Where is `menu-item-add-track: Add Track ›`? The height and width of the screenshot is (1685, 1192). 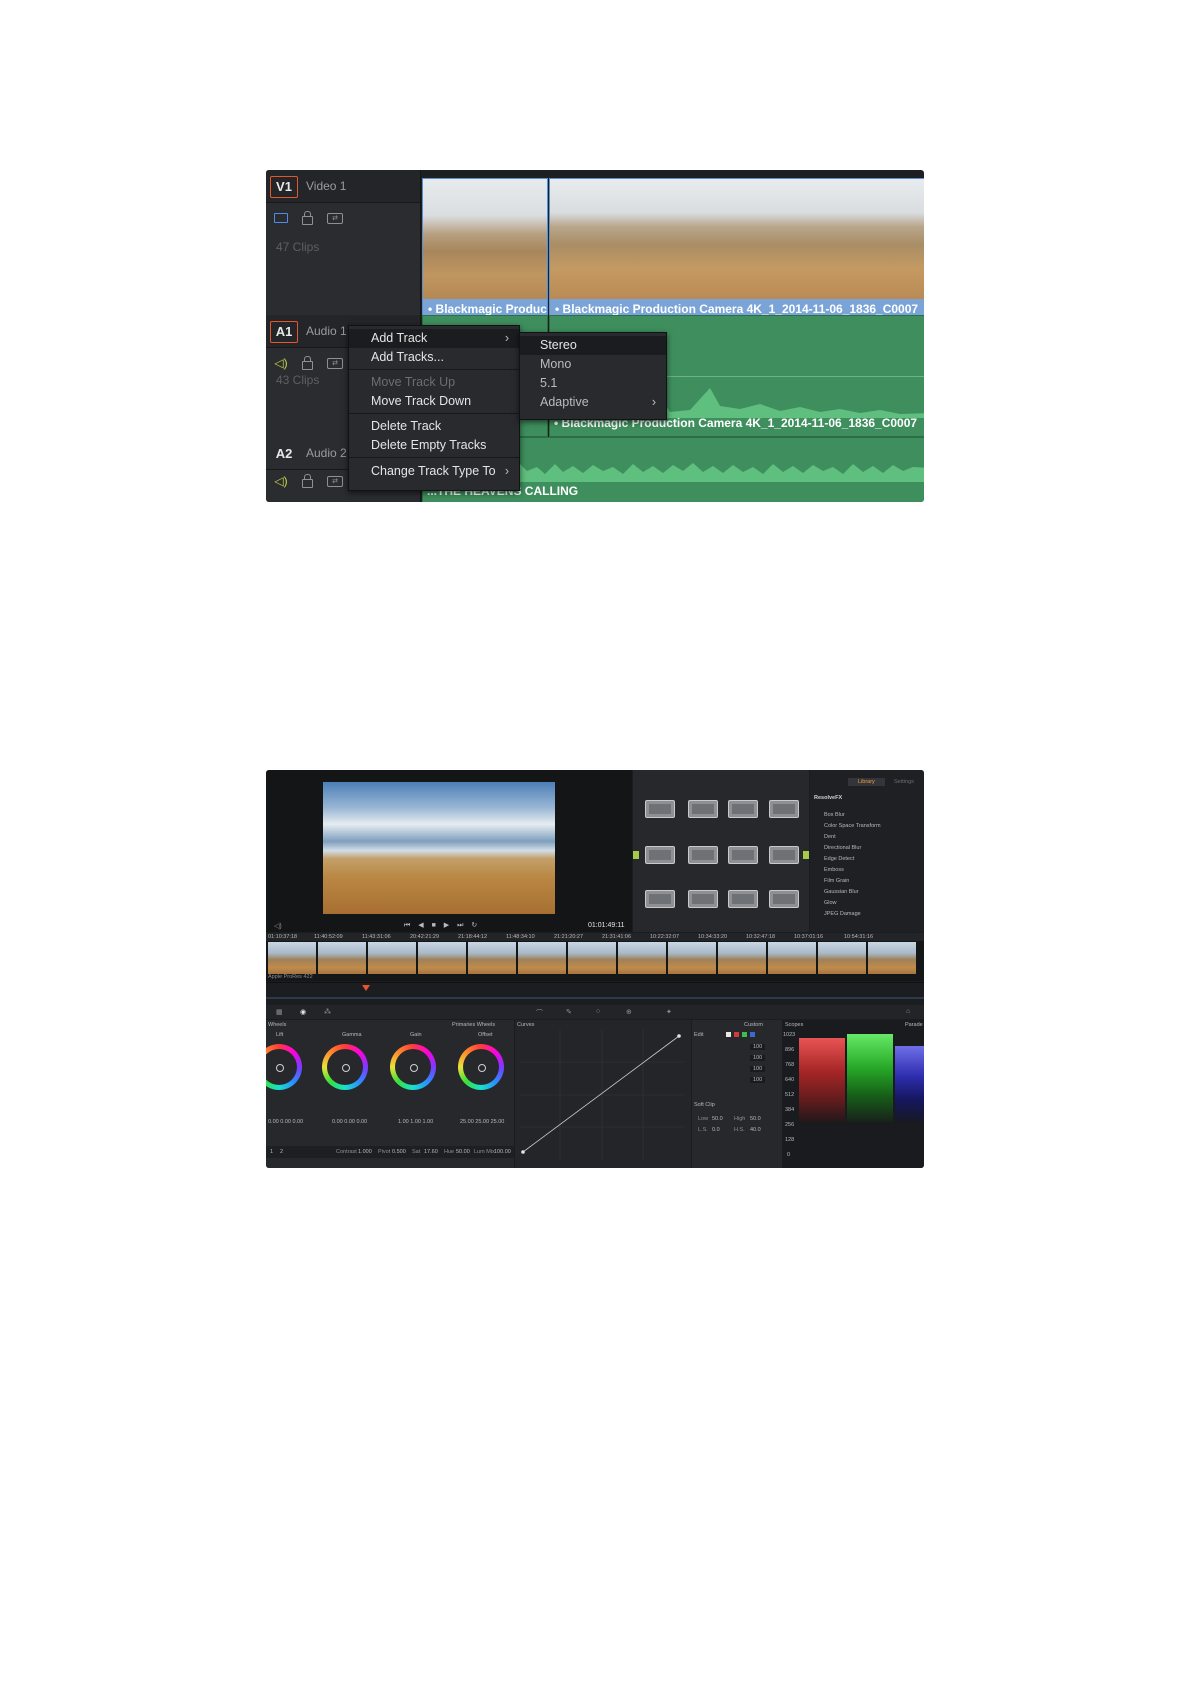
menu-item-add-track: Add Track › is located at coordinates (434, 338).